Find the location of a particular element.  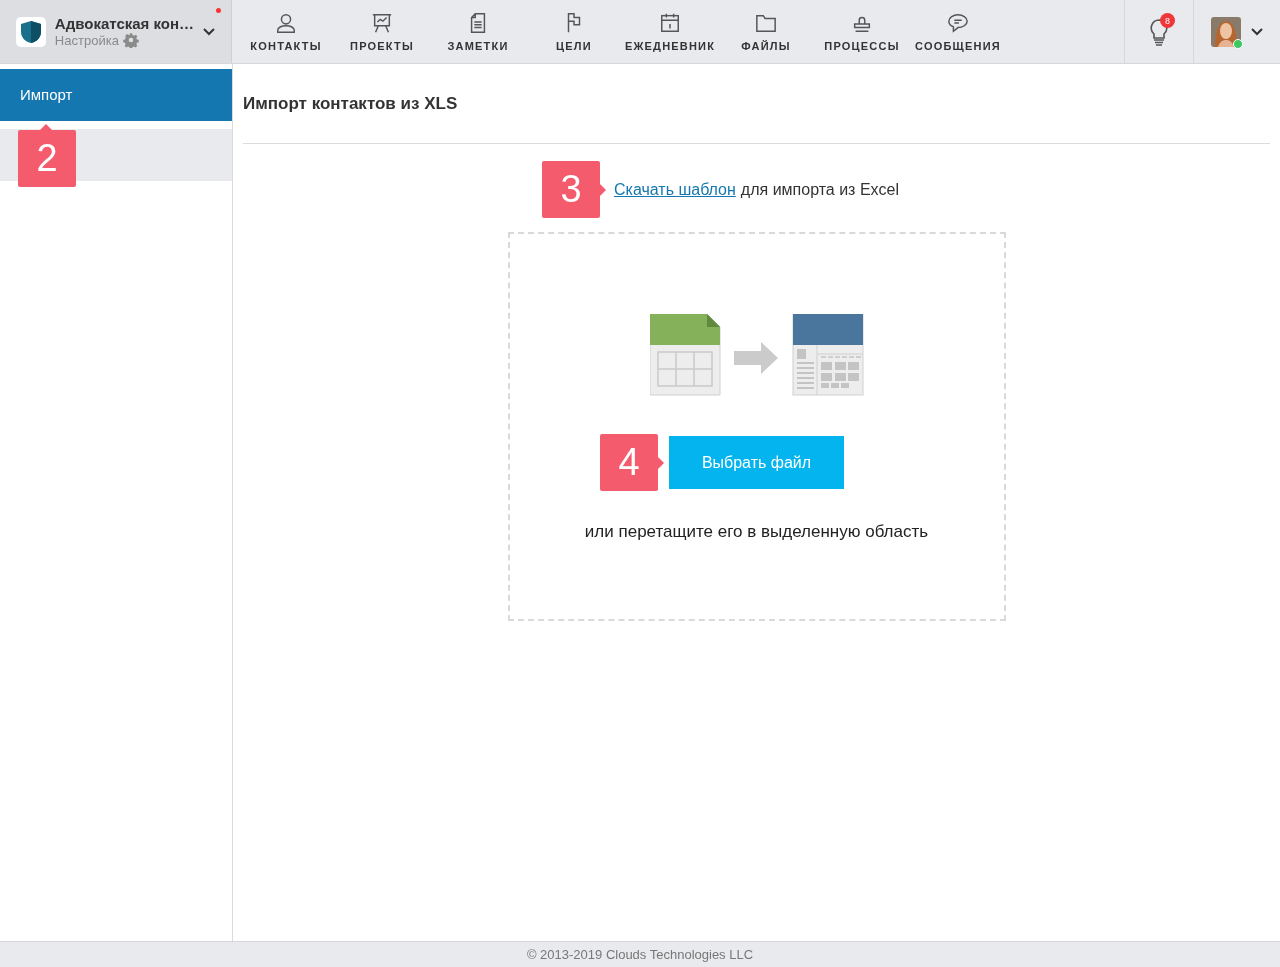

notification-badge: 8 is located at coordinates (1167, 20).